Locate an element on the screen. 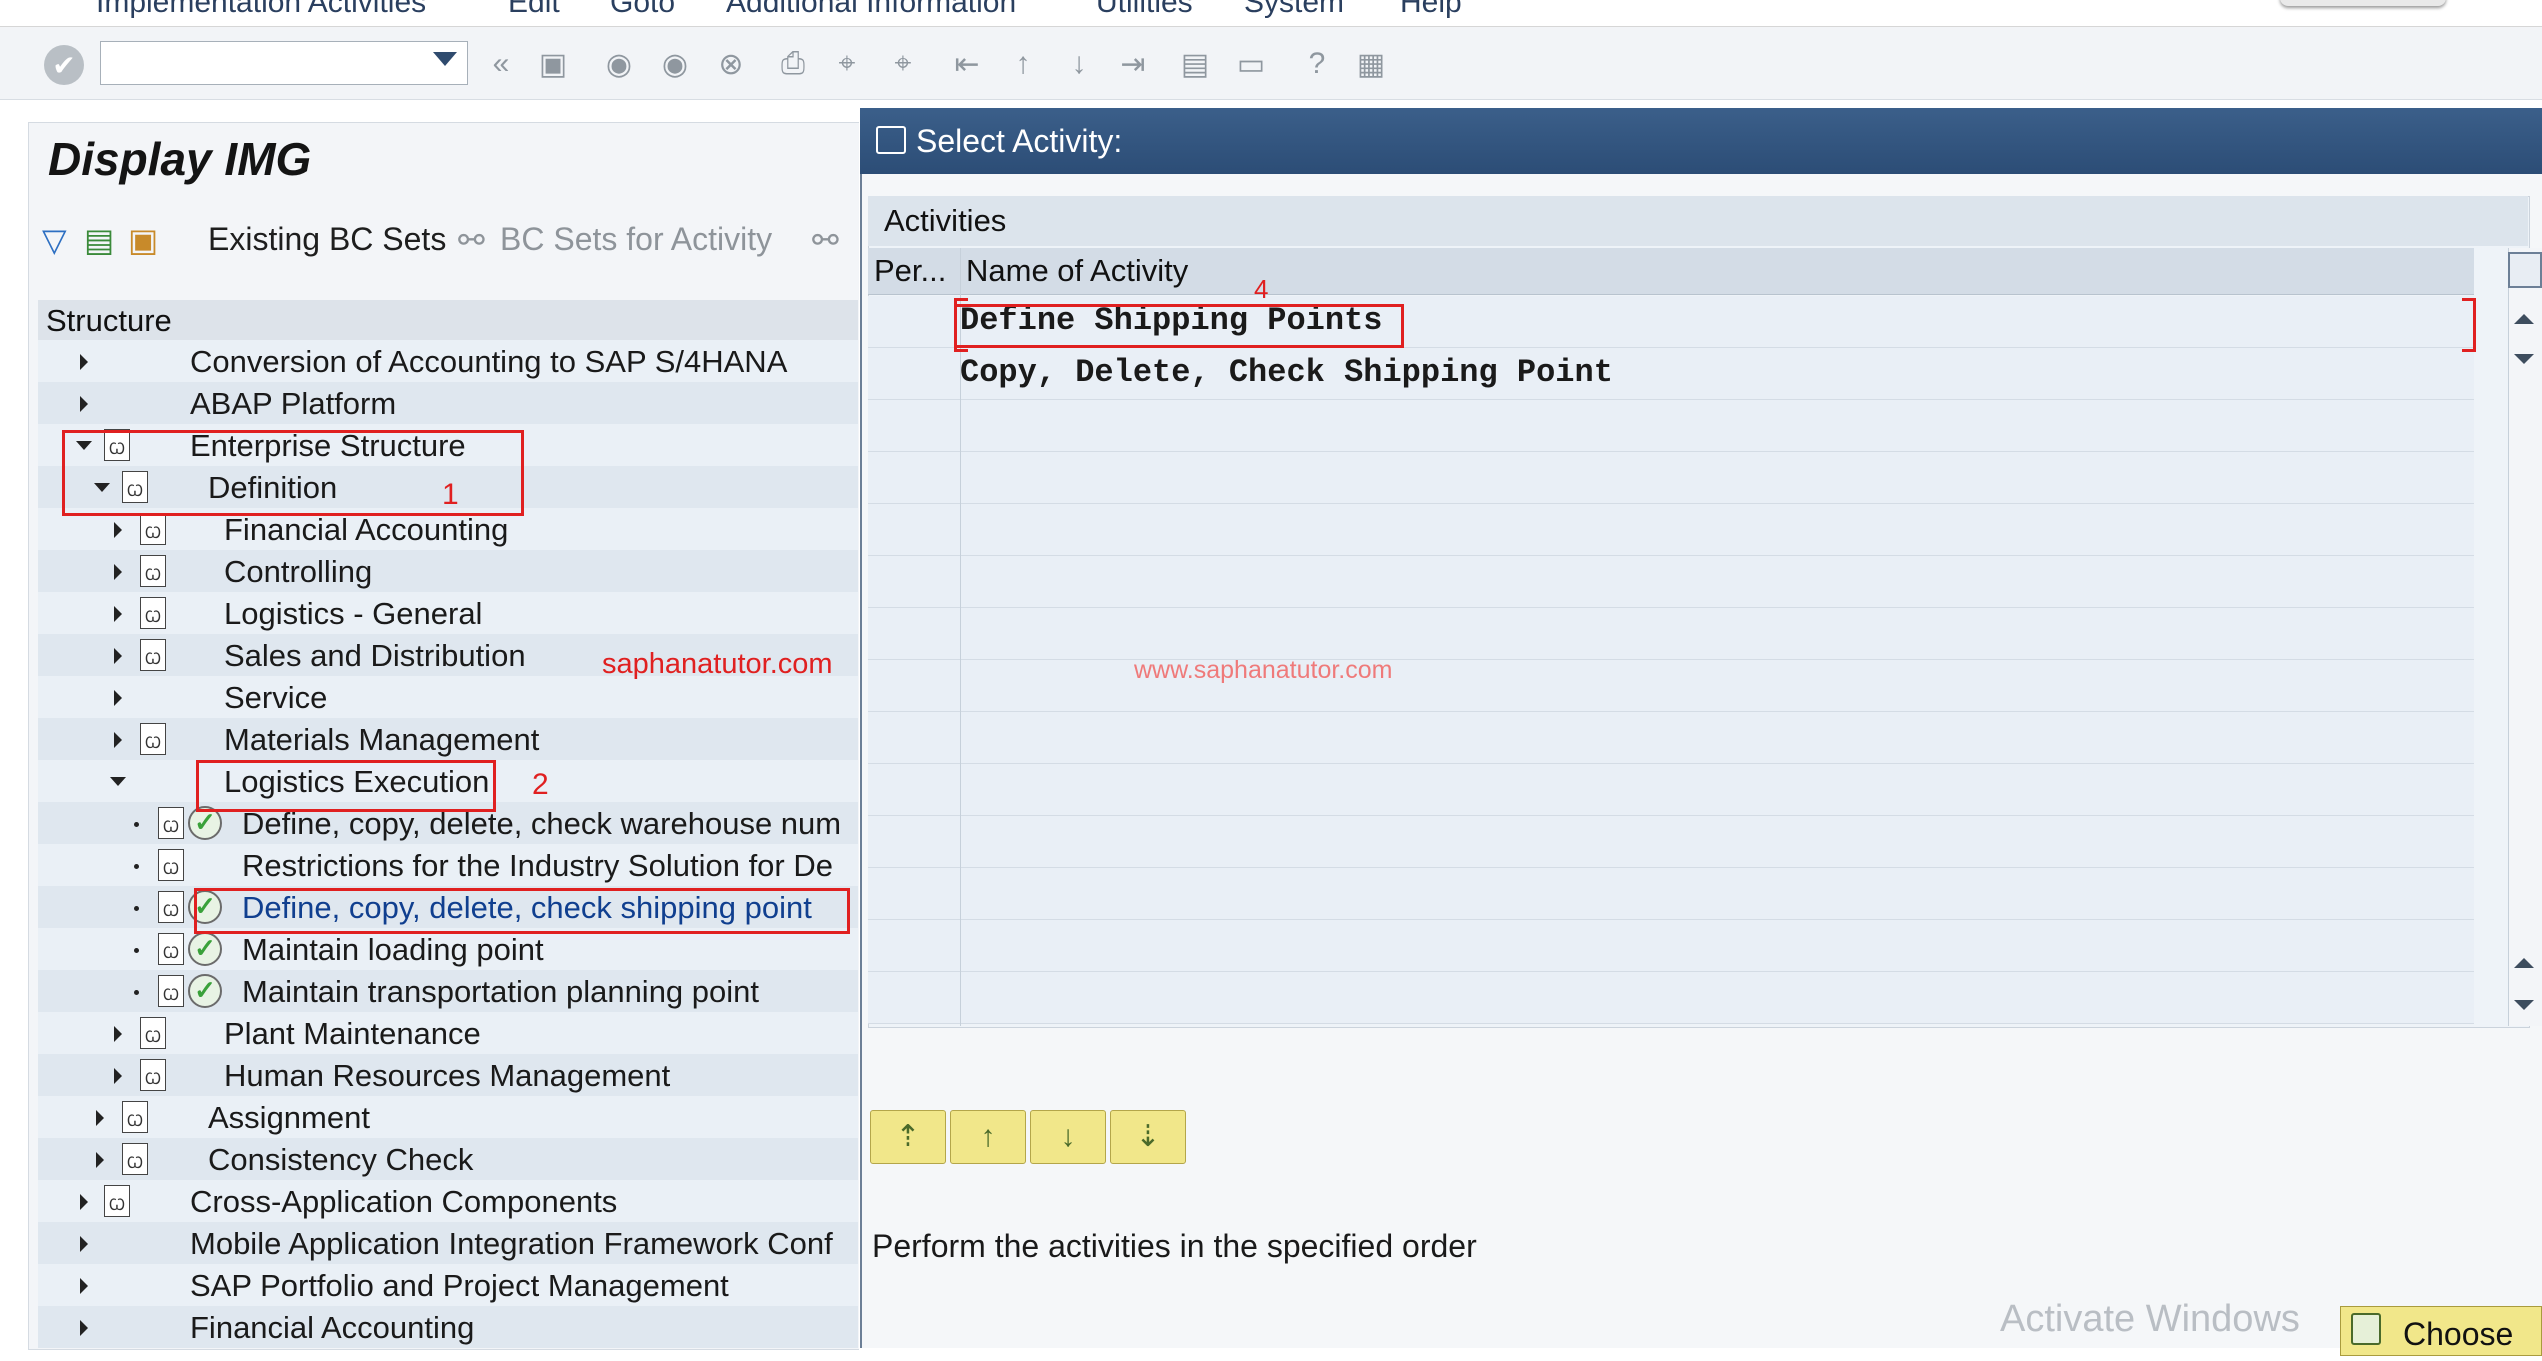 The height and width of the screenshot is (1361, 2542). find-icon: ⌖ is located at coordinates (847, 64).